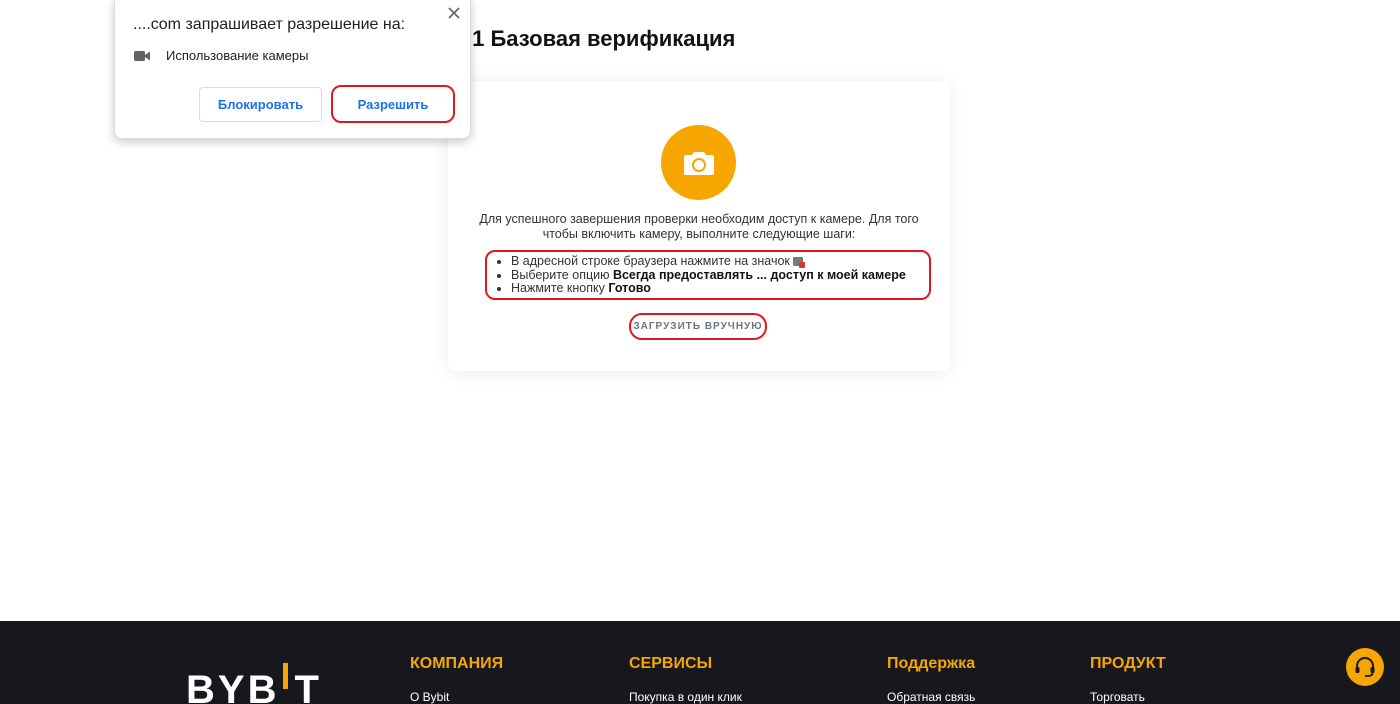  I want to click on headset-icon, so click(1365, 667).